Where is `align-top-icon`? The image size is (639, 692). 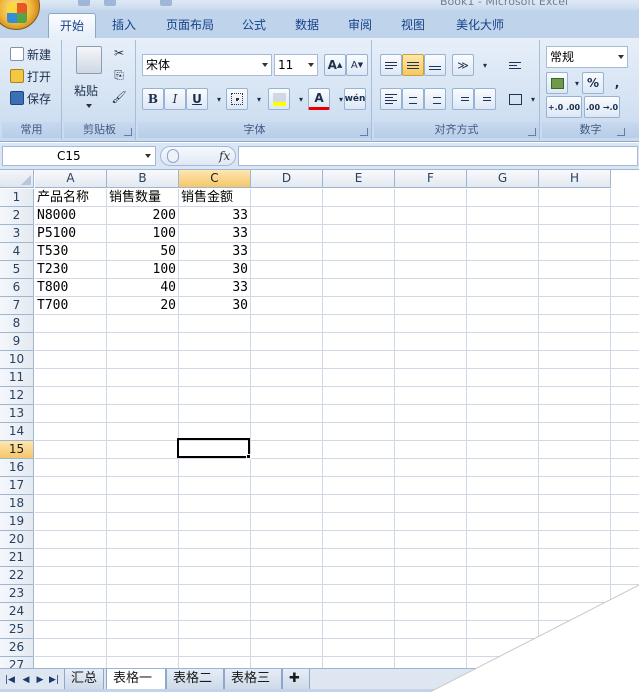
align-top-icon is located at coordinates (391, 65).